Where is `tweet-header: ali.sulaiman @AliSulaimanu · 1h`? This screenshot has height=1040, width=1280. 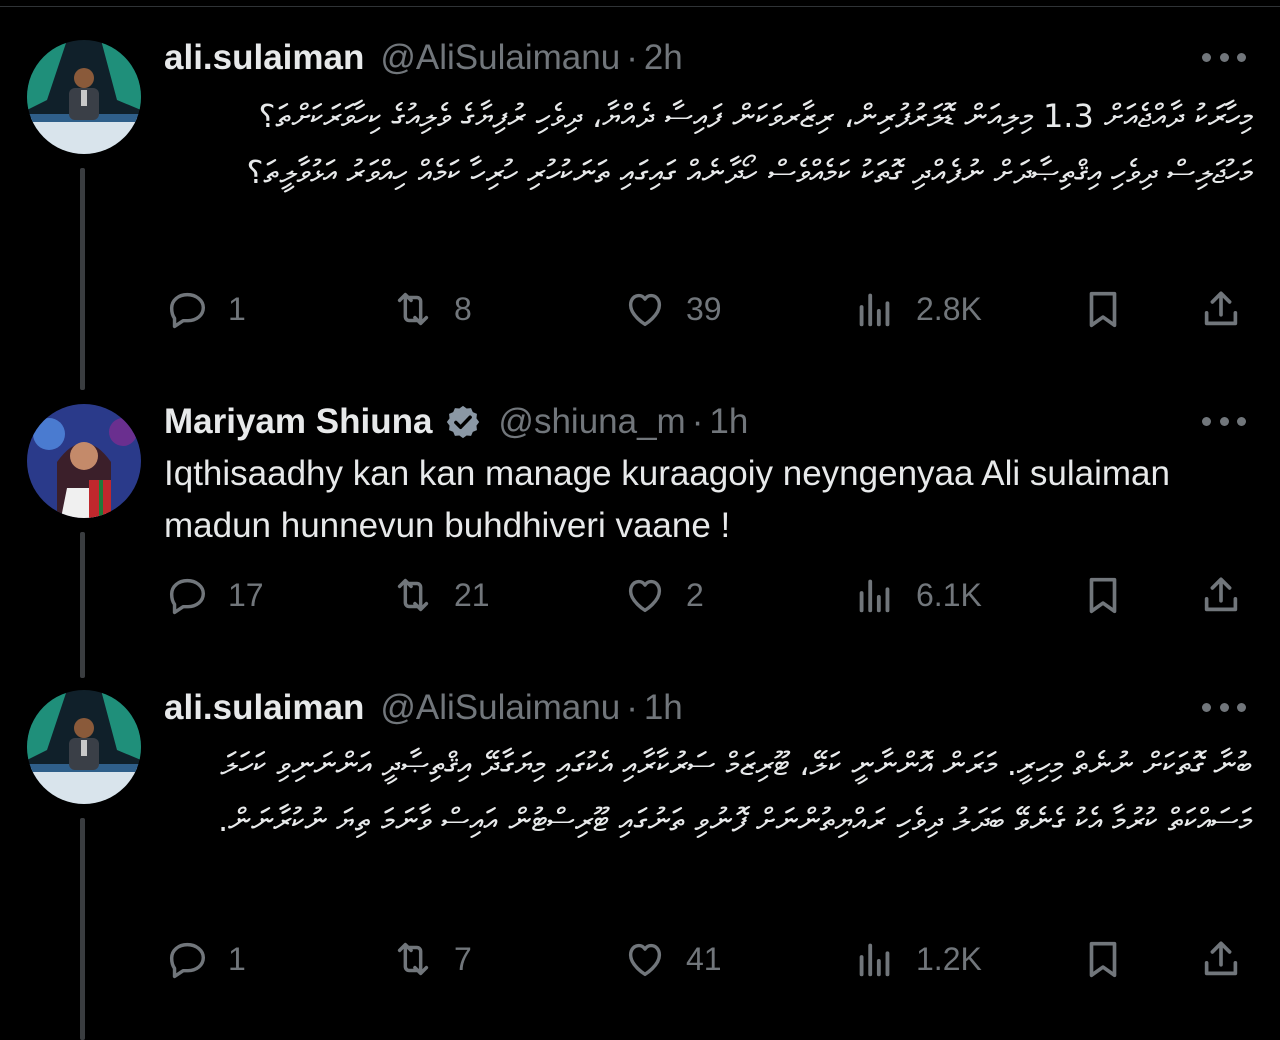 tweet-header: ali.sulaiman @AliSulaimanu · 1h is located at coordinates (423, 708).